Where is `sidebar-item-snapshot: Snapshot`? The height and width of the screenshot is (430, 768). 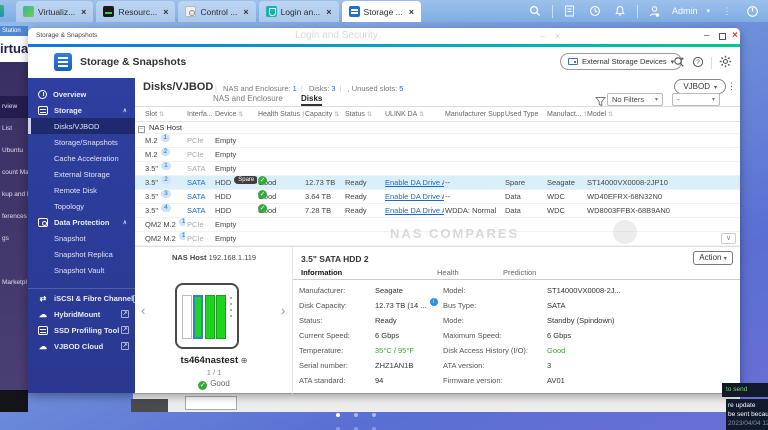 sidebar-item-snapshot: Snapshot is located at coordinates (81, 238).